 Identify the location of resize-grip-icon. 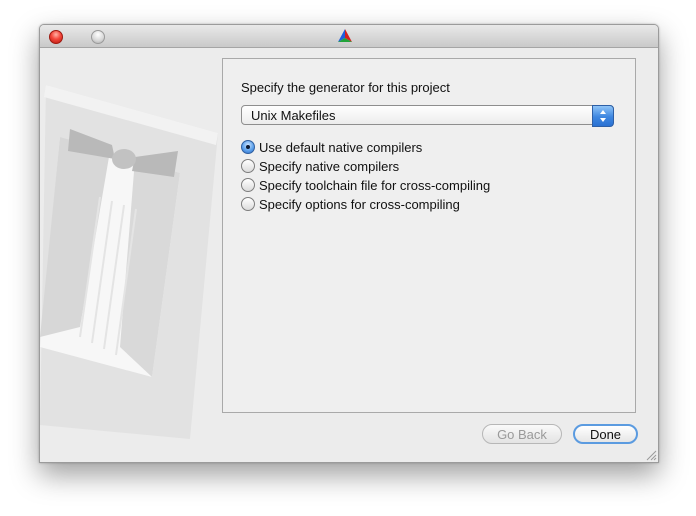
(651, 455).